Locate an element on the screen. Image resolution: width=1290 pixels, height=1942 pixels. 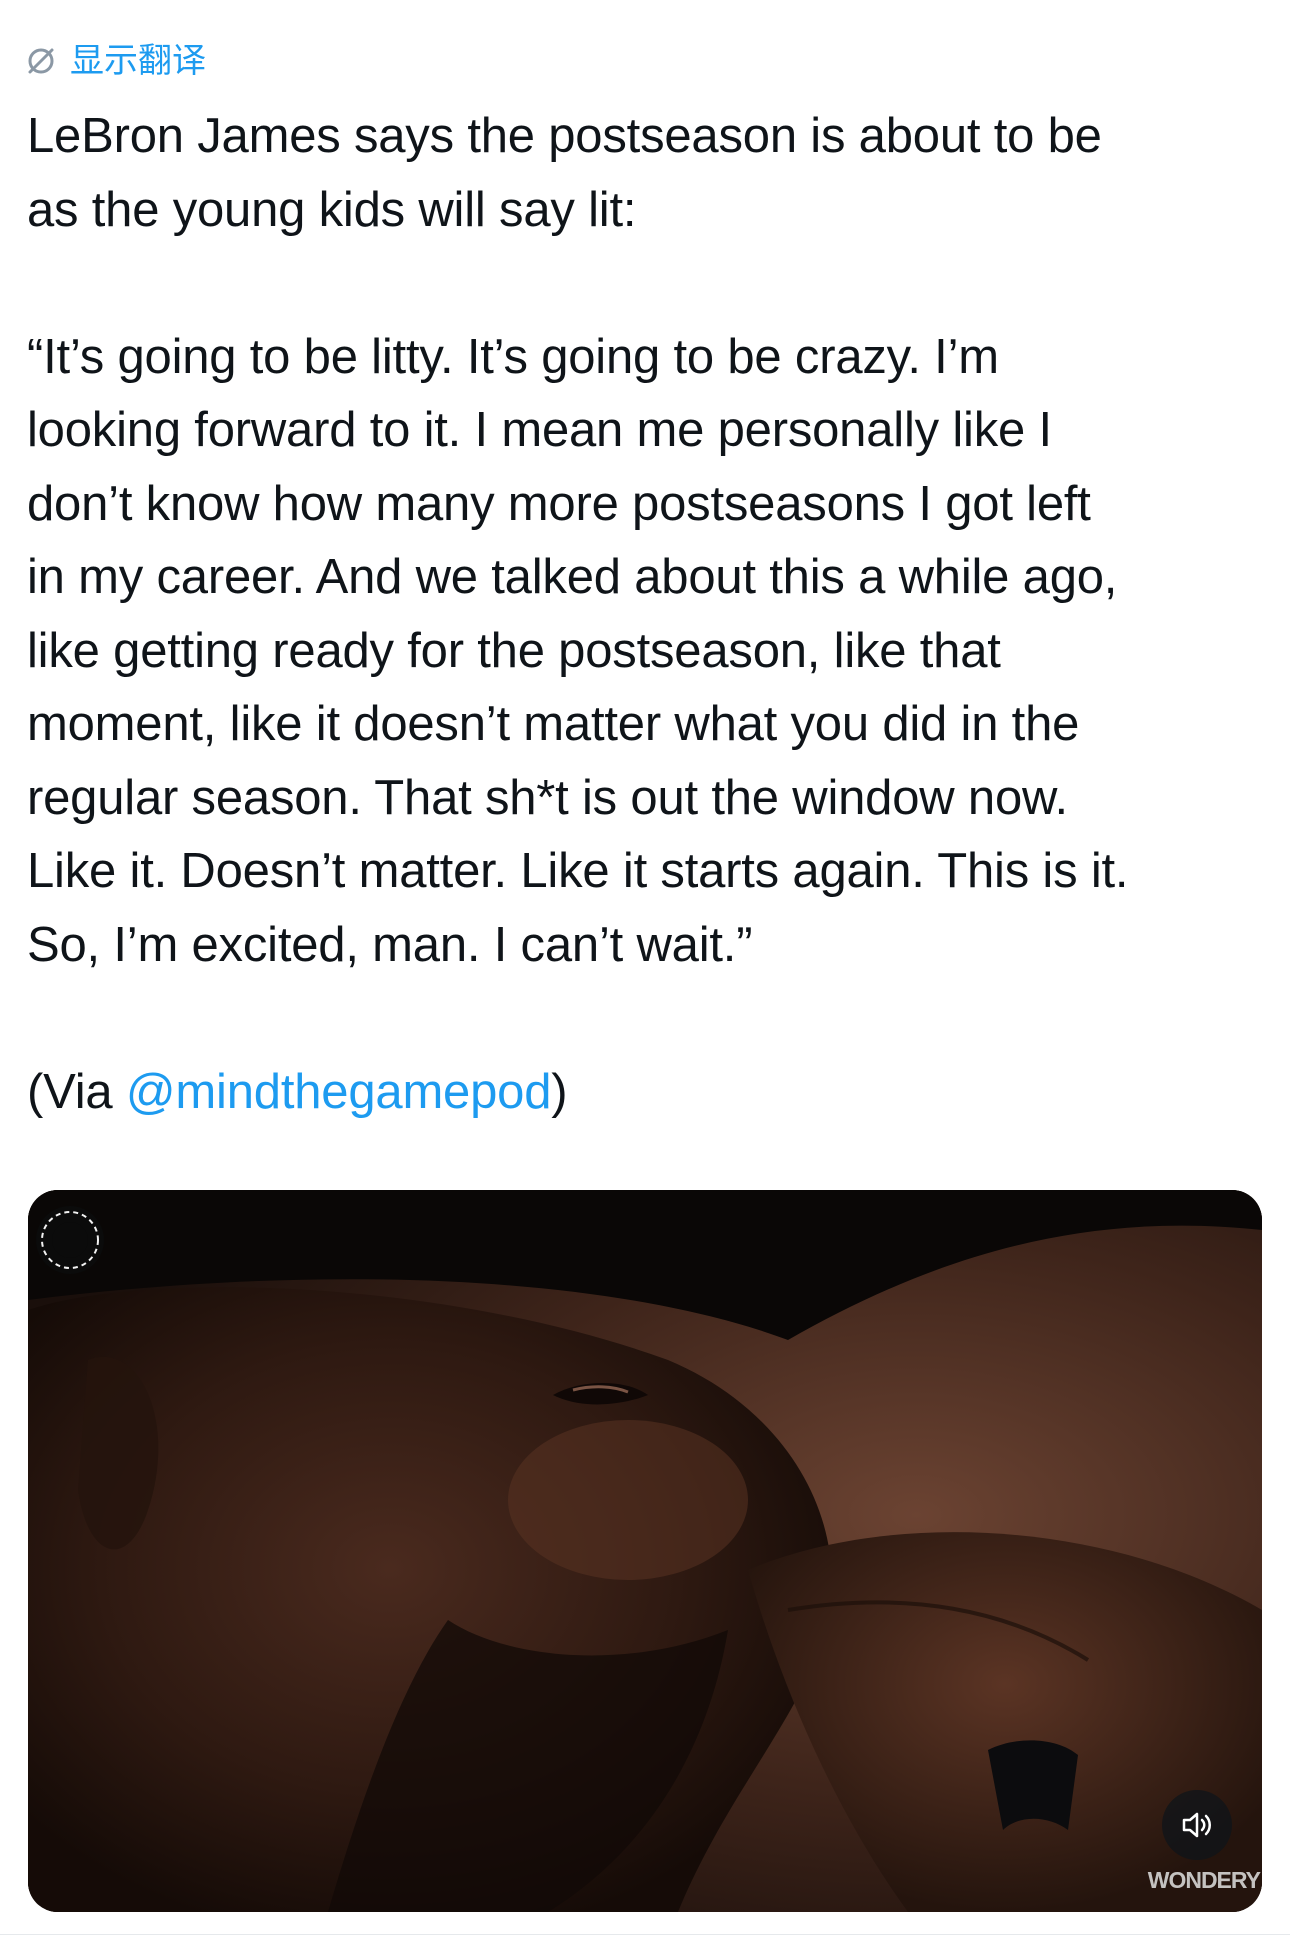
tweet-line: as the young kids will say lit: is located at coordinates (332, 209).